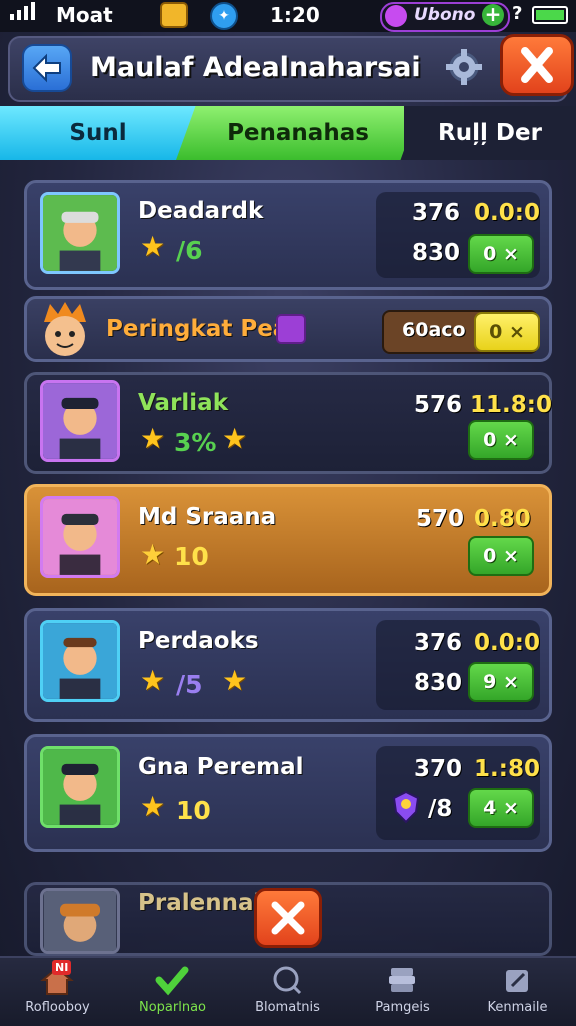 Image resolution: width=576 pixels, height=1026 pixels. What do you see at coordinates (438, 405) in the screenshot?
I see `stat-value: 576` at bounding box center [438, 405].